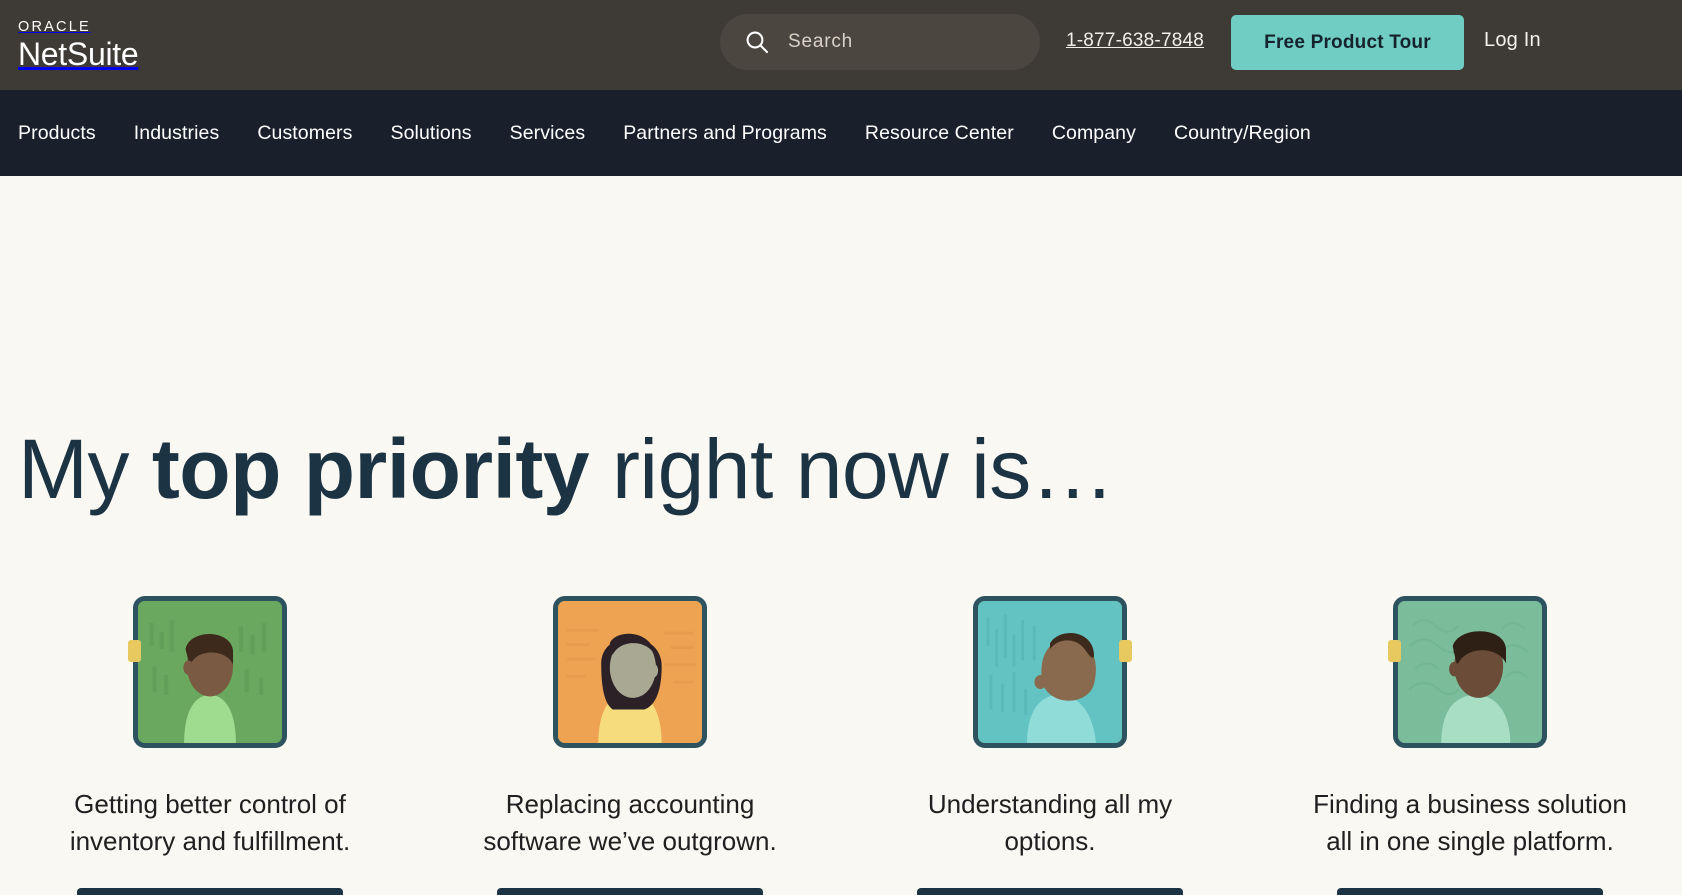 This screenshot has height=895, width=1682. What do you see at coordinates (54, 27) in the screenshot?
I see `oracle-wordmark: ORACLE` at bounding box center [54, 27].